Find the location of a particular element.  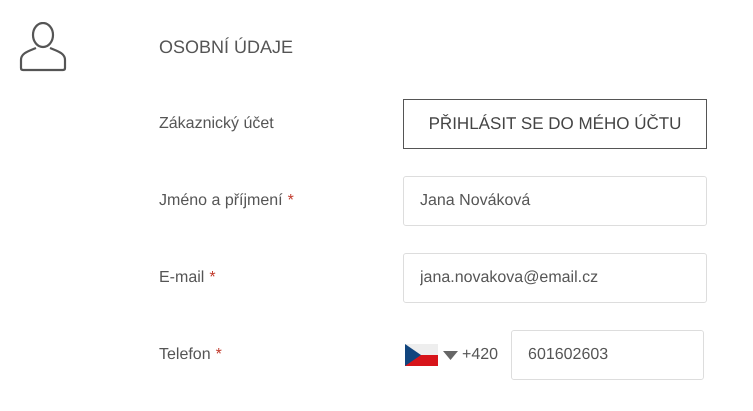

country-select is located at coordinates (430, 355).